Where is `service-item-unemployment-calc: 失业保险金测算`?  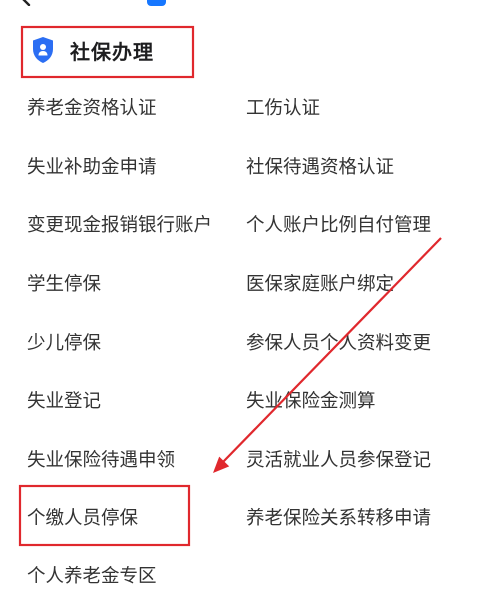 service-item-unemployment-calc: 失业保险金测算 is located at coordinates (356, 400).